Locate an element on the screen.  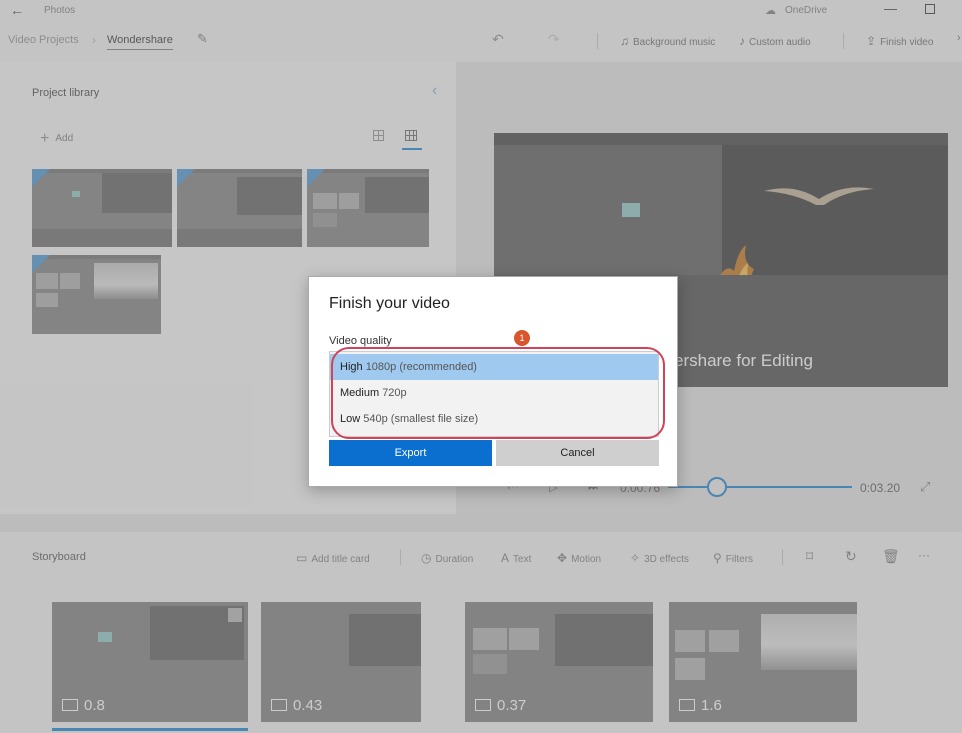
video-quality-label: Video quality is located at coordinates (360, 341).